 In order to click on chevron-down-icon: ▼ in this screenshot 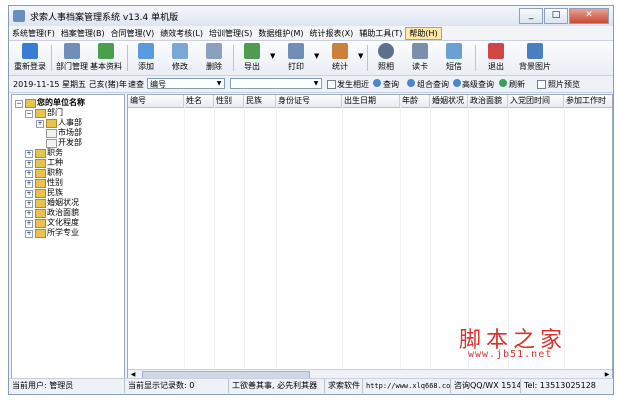, I will do `click(316, 83)`.